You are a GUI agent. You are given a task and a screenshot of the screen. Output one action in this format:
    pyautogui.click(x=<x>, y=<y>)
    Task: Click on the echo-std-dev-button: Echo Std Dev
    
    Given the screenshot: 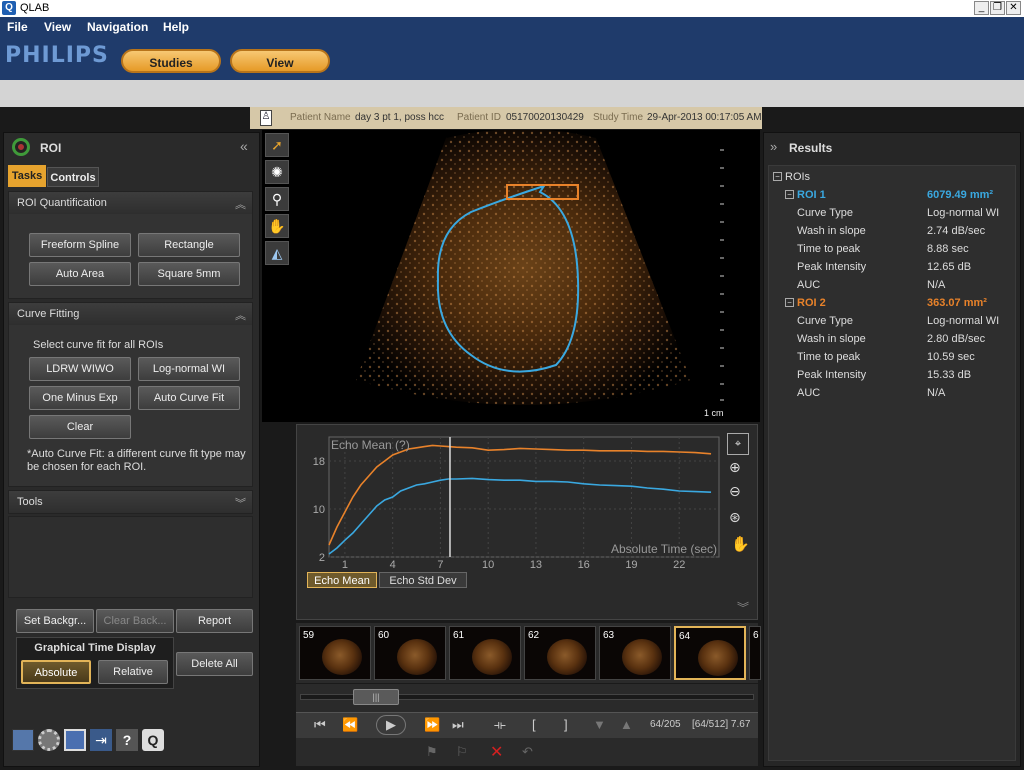 What is the action you would take?
    pyautogui.click(x=423, y=580)
    